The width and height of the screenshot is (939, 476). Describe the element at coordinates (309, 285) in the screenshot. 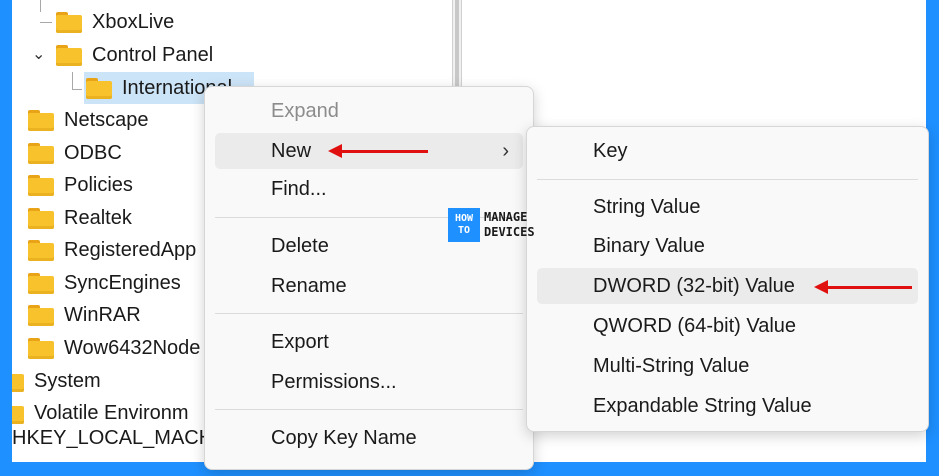

I see `menu-item-label: Rename` at that location.